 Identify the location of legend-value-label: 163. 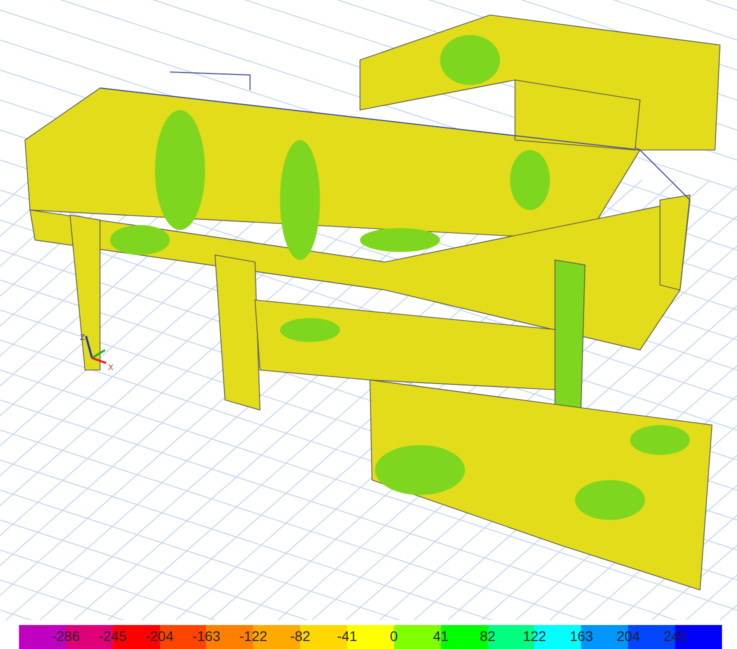
(582, 636).